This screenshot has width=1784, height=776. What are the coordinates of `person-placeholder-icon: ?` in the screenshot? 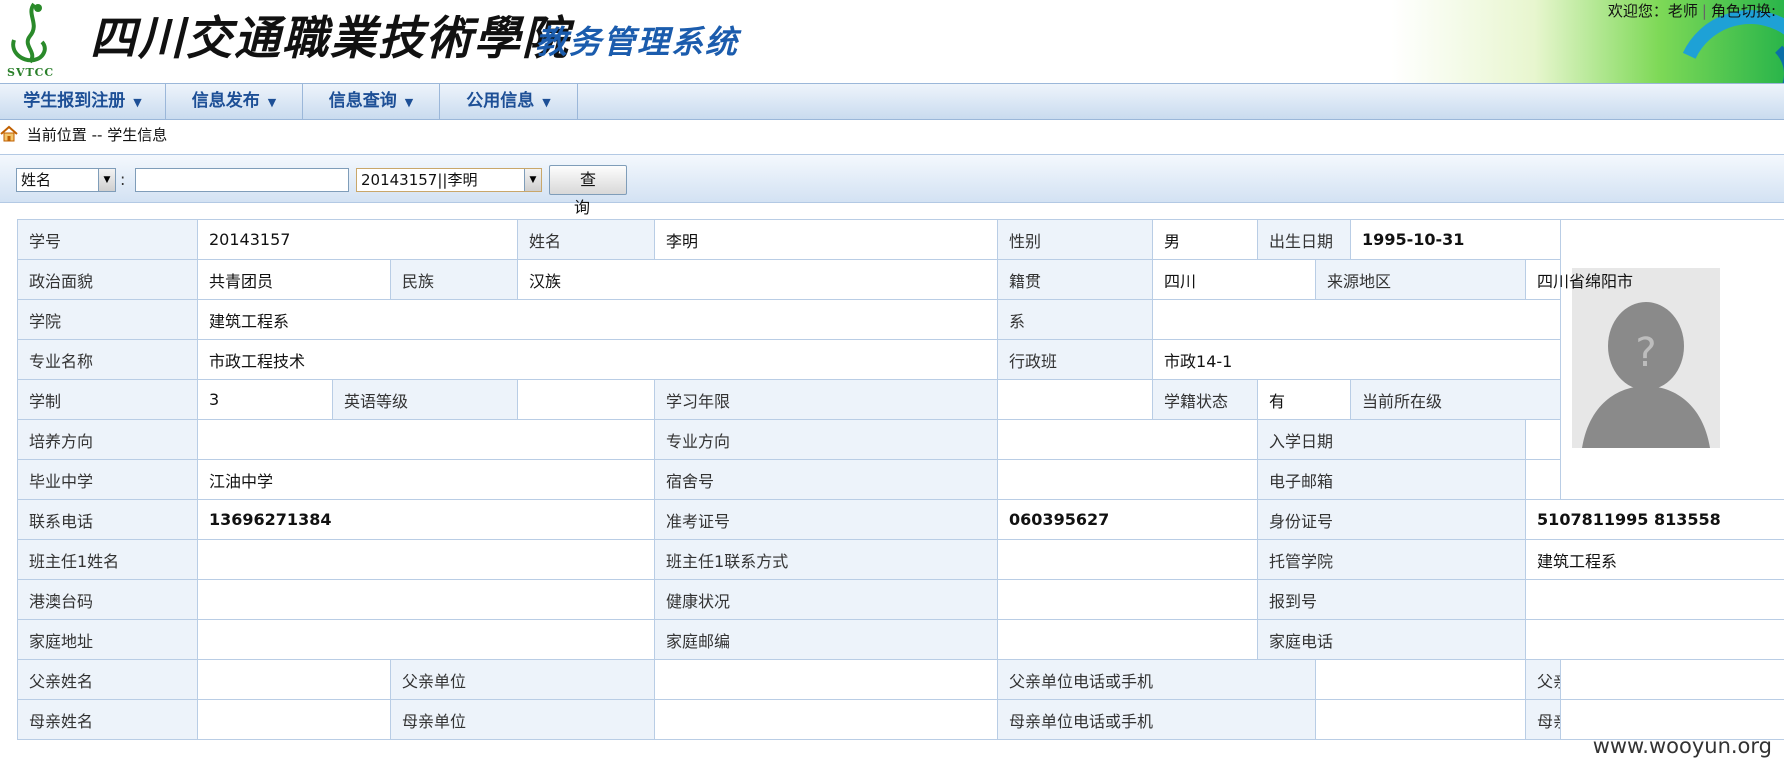 It's located at (1646, 357).